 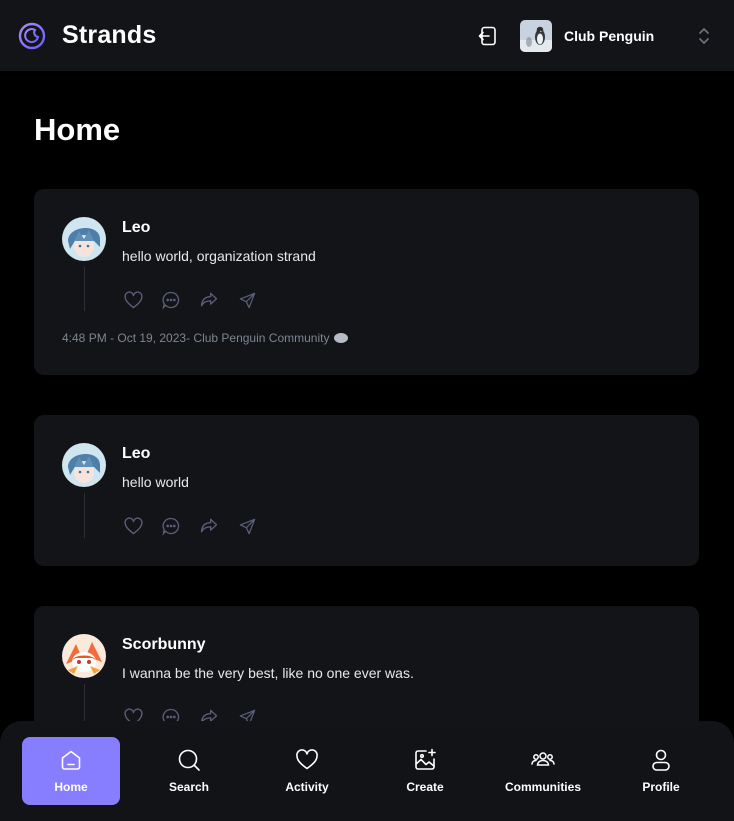 I want to click on org-avatar, so click(x=536, y=35).